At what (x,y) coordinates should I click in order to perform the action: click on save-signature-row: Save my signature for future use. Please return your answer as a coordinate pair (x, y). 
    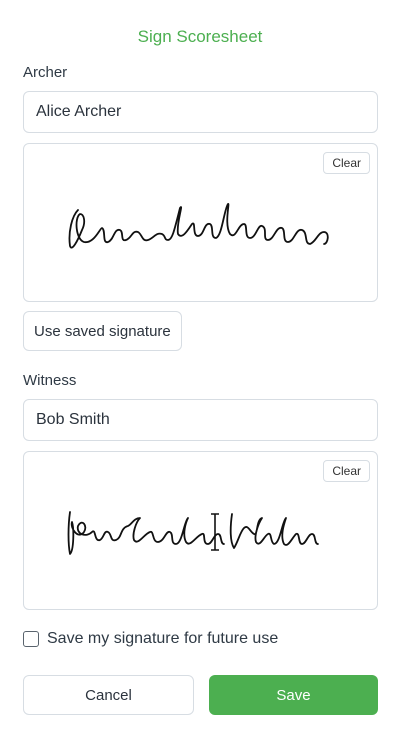
    Looking at the image, I should click on (150, 639).